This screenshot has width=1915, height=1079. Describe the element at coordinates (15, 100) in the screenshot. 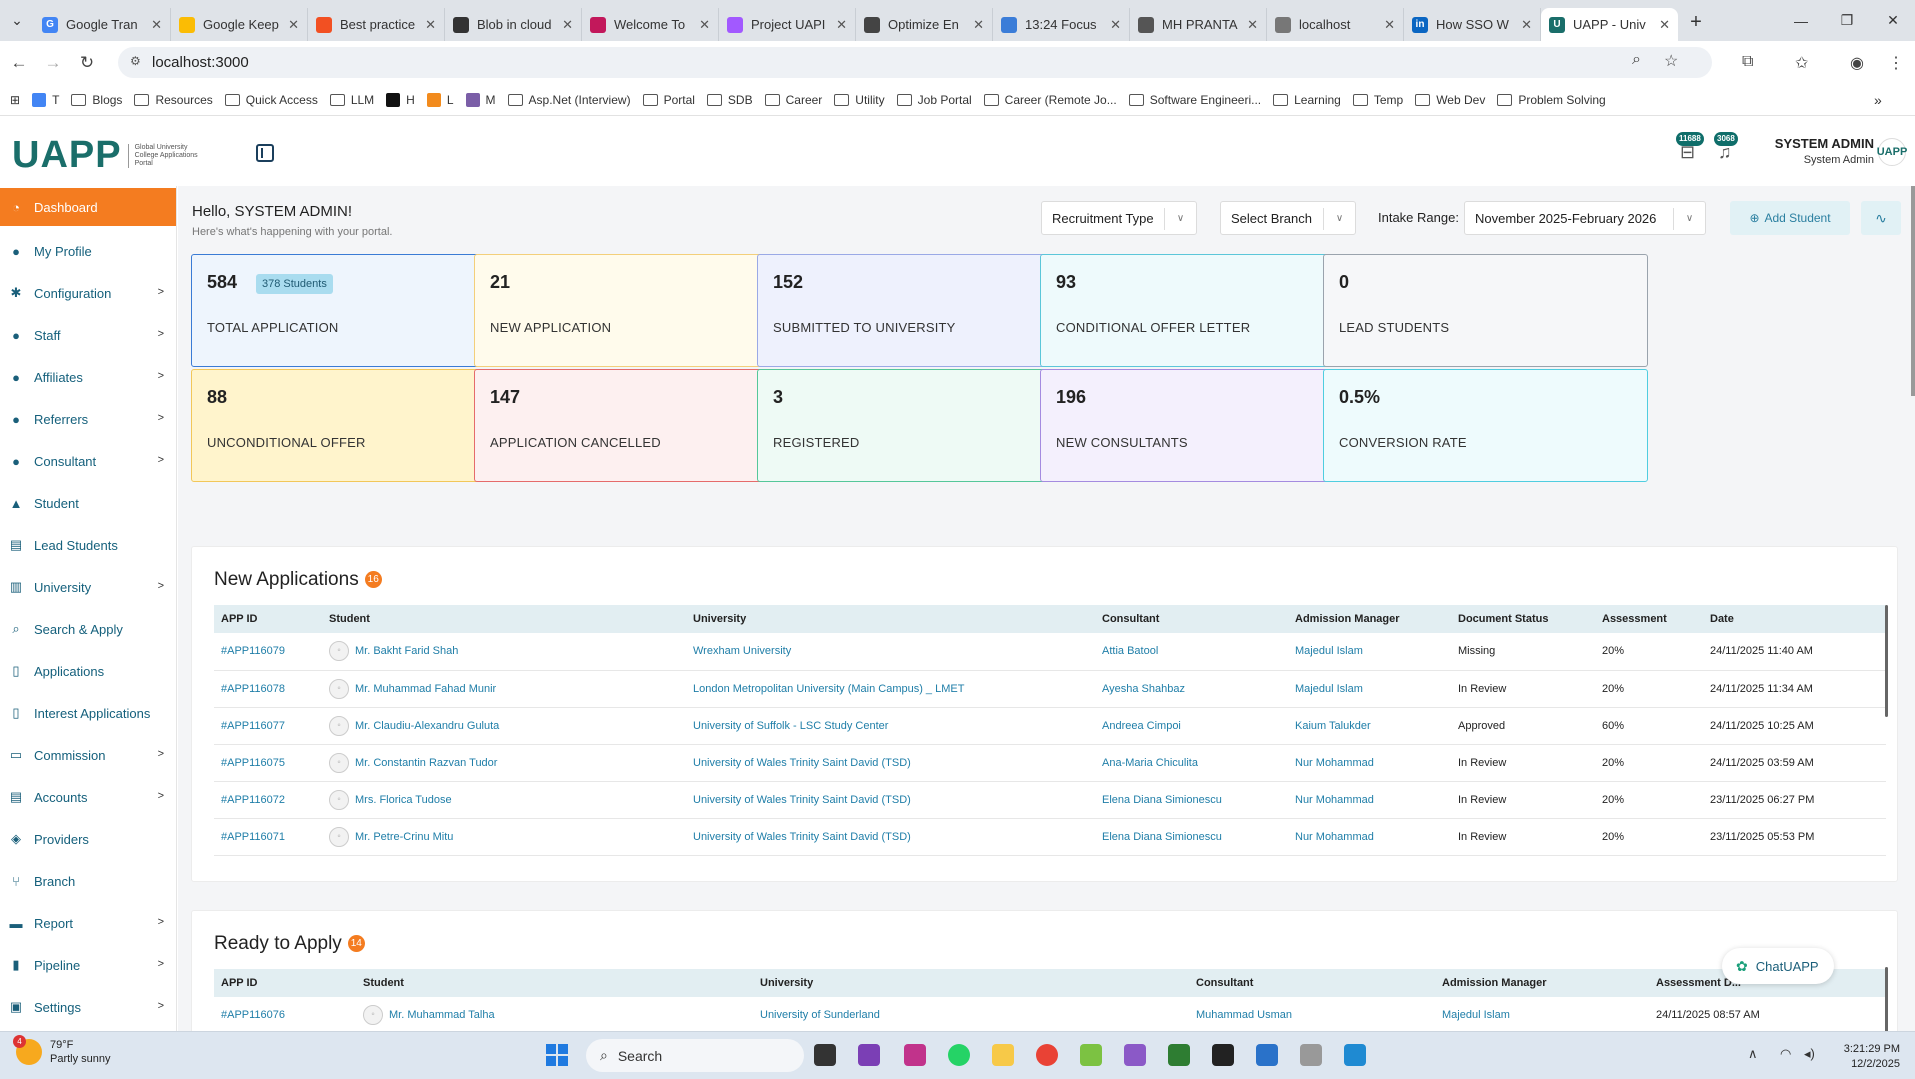

I see `apps-icon: ⊞` at that location.